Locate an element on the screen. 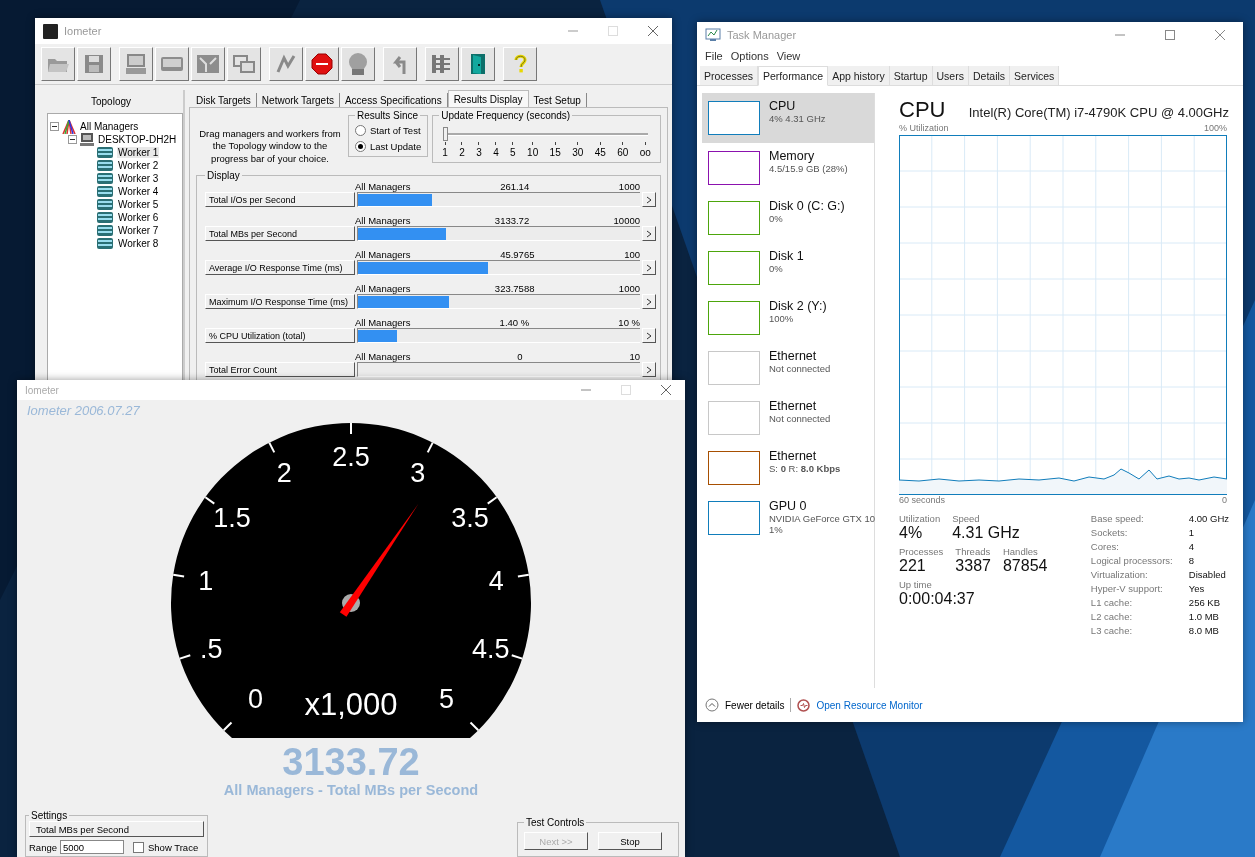 Image resolution: width=1255 pixels, height=857 pixels. stop-sign-icon is located at coordinates (322, 64).